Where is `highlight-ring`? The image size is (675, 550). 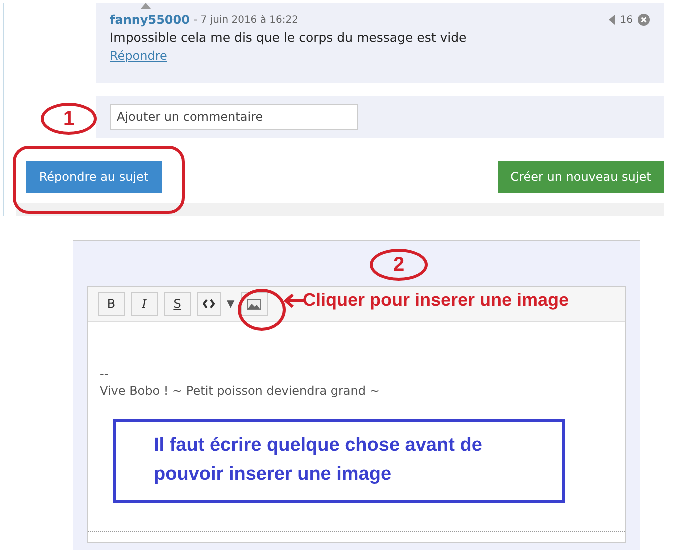
highlight-ring is located at coordinates (262, 310).